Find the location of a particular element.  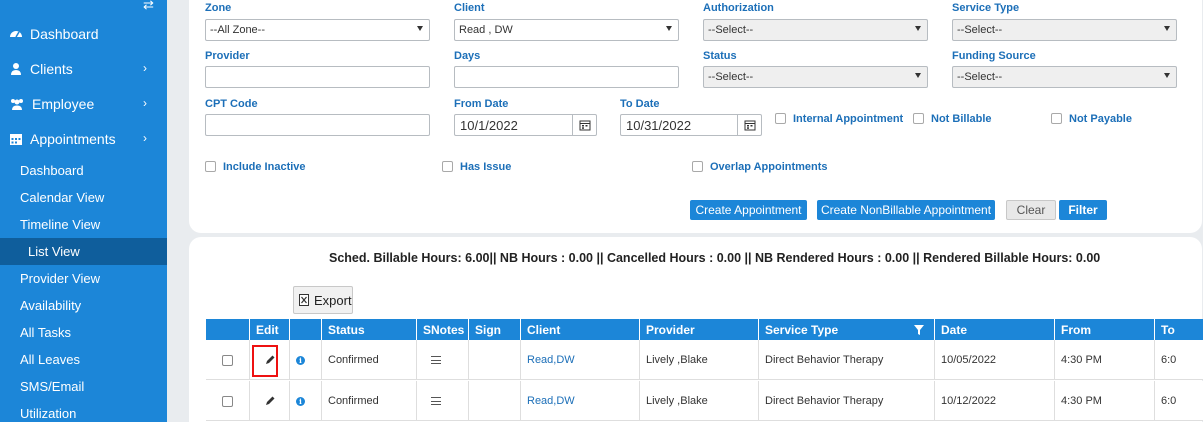

row-select-cell is located at coordinates (227, 360).